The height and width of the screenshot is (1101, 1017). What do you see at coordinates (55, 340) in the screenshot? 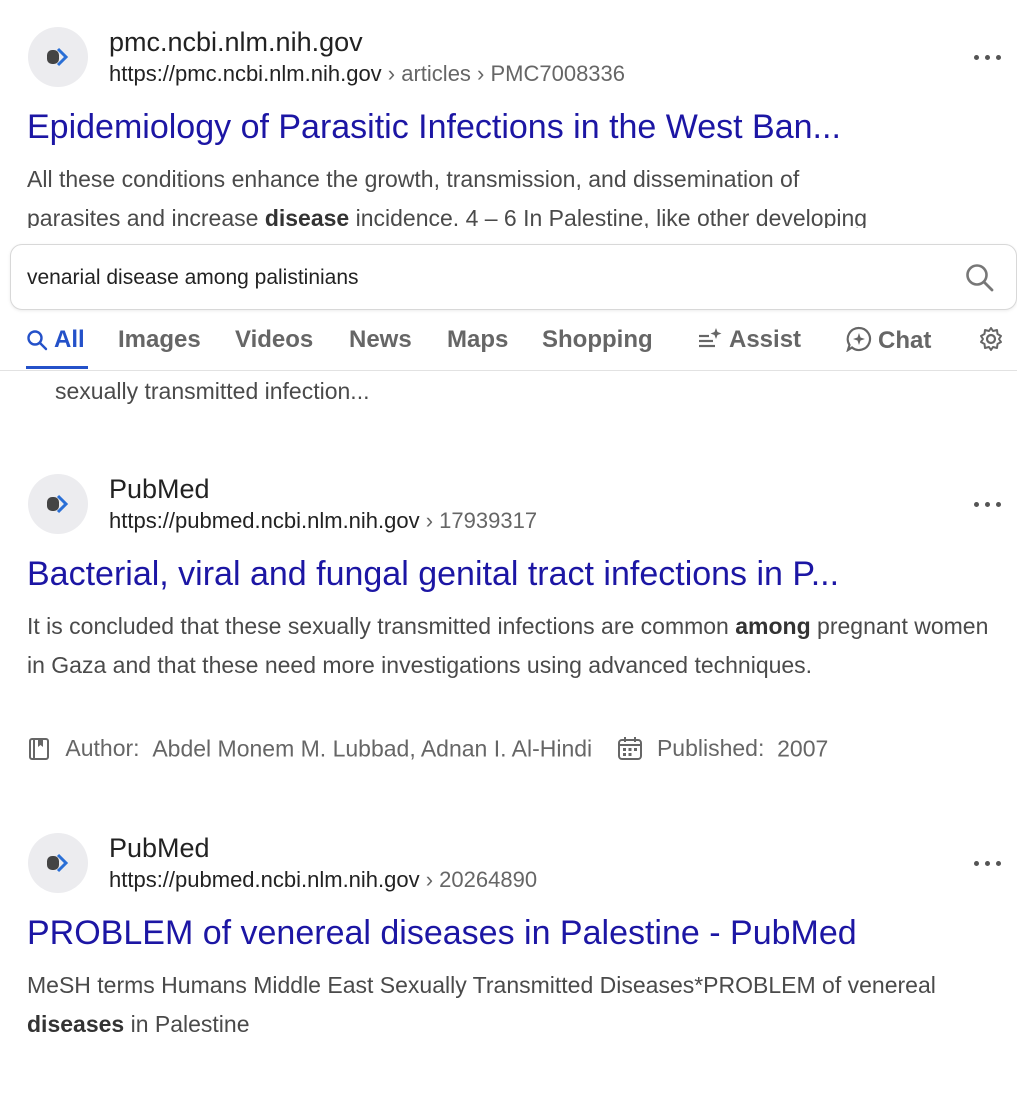
I see `tab-all: All` at bounding box center [55, 340].